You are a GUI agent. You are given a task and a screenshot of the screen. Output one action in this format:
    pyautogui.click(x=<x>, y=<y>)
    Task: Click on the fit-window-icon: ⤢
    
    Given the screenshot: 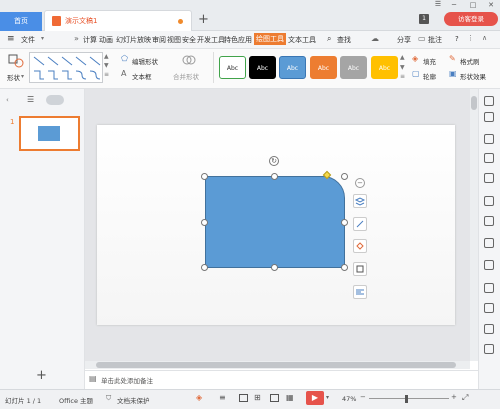 What is the action you would take?
    pyautogui.click(x=465, y=398)
    